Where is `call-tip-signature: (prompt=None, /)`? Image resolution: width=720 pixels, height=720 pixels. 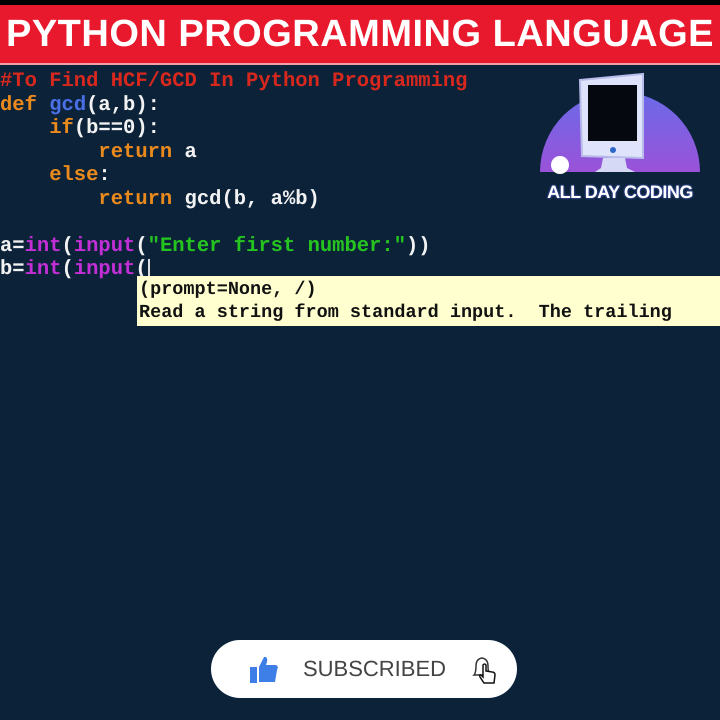
call-tip-signature: (prompt=None, /) is located at coordinates (228, 289).